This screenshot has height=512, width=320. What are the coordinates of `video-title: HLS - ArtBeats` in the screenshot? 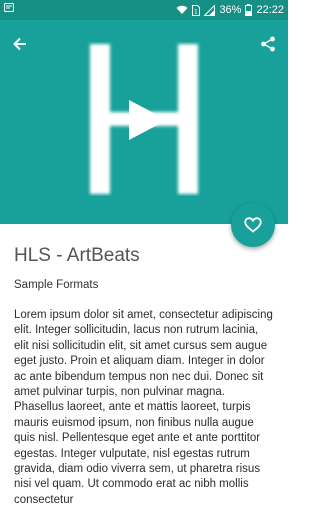 It's located at (77, 255).